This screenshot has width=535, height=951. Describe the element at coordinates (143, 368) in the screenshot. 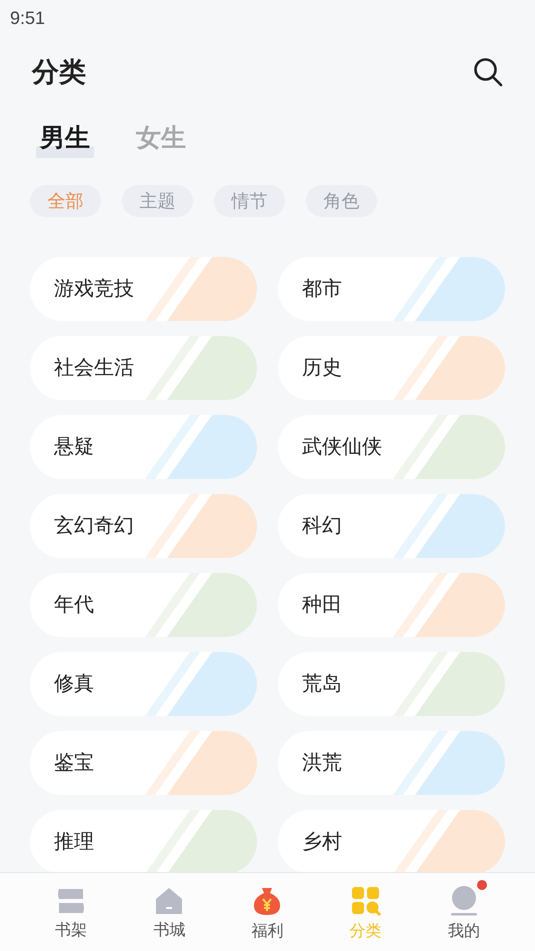

I see `category-card: 社会生活` at that location.